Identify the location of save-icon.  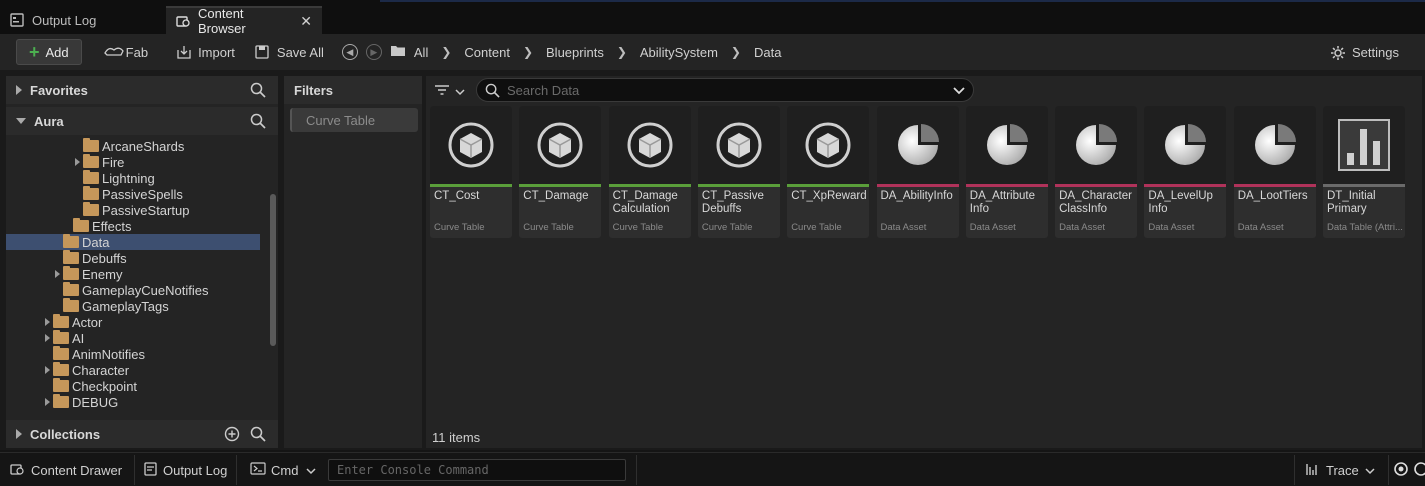
(263, 52).